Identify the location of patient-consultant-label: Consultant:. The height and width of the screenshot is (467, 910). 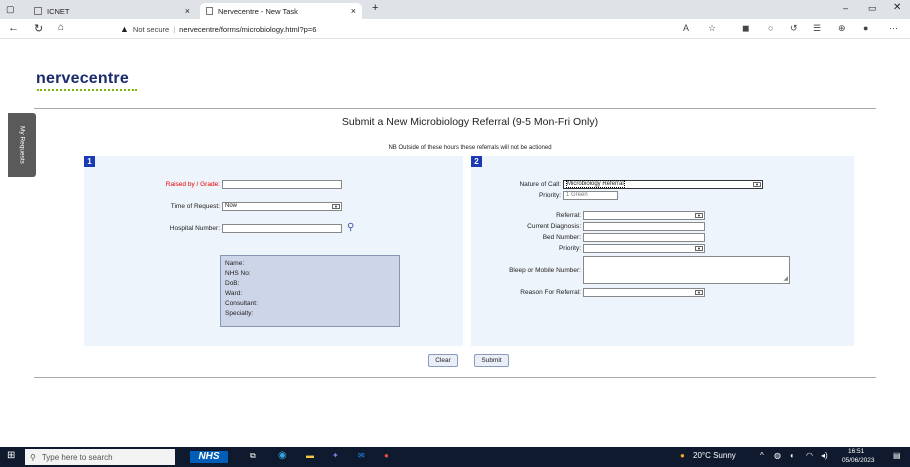
(241, 303).